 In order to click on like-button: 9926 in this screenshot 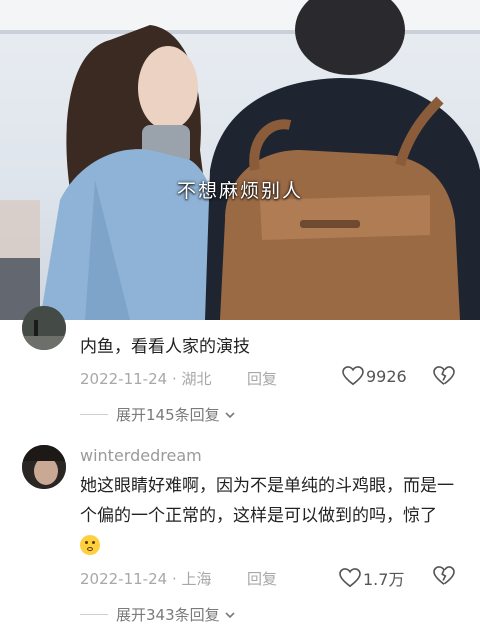, I will do `click(374, 376)`.